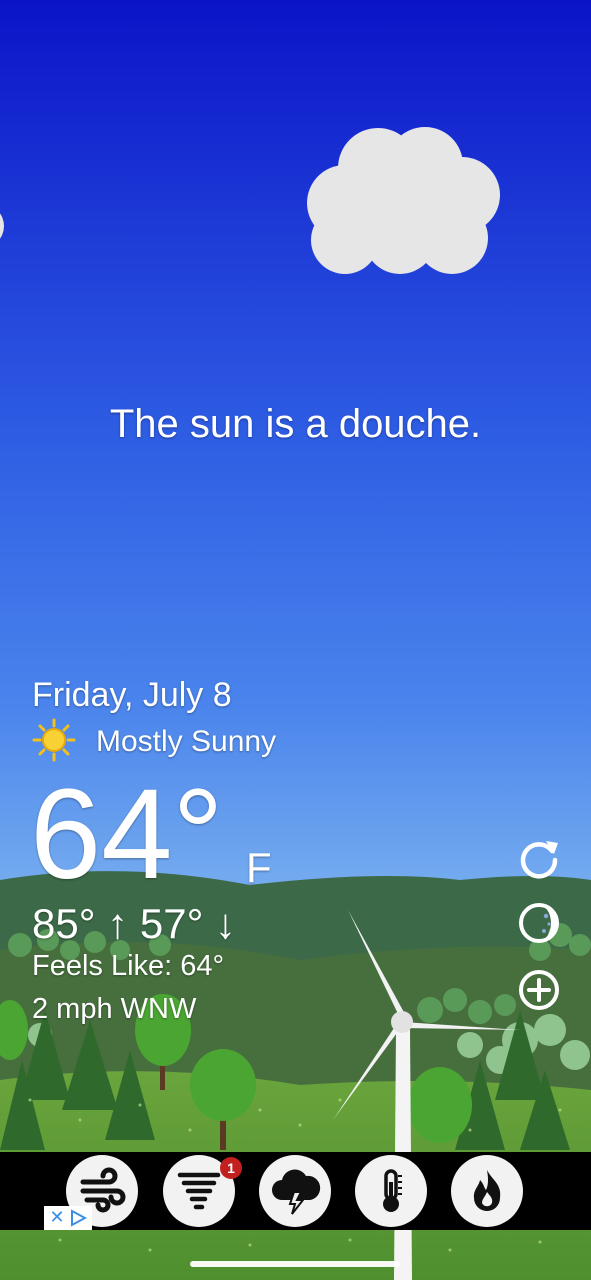  I want to click on ad-choices-icon, so click(78, 1218).